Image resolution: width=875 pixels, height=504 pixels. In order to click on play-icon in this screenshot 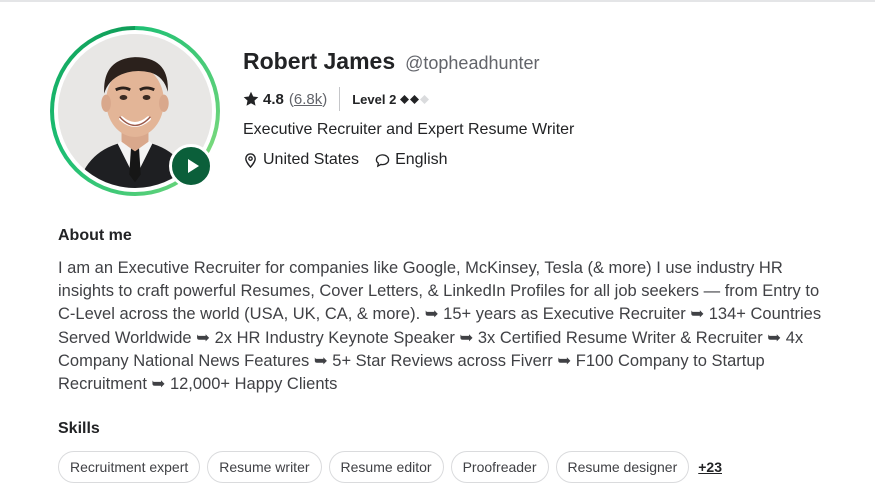, I will do `click(193, 166)`.